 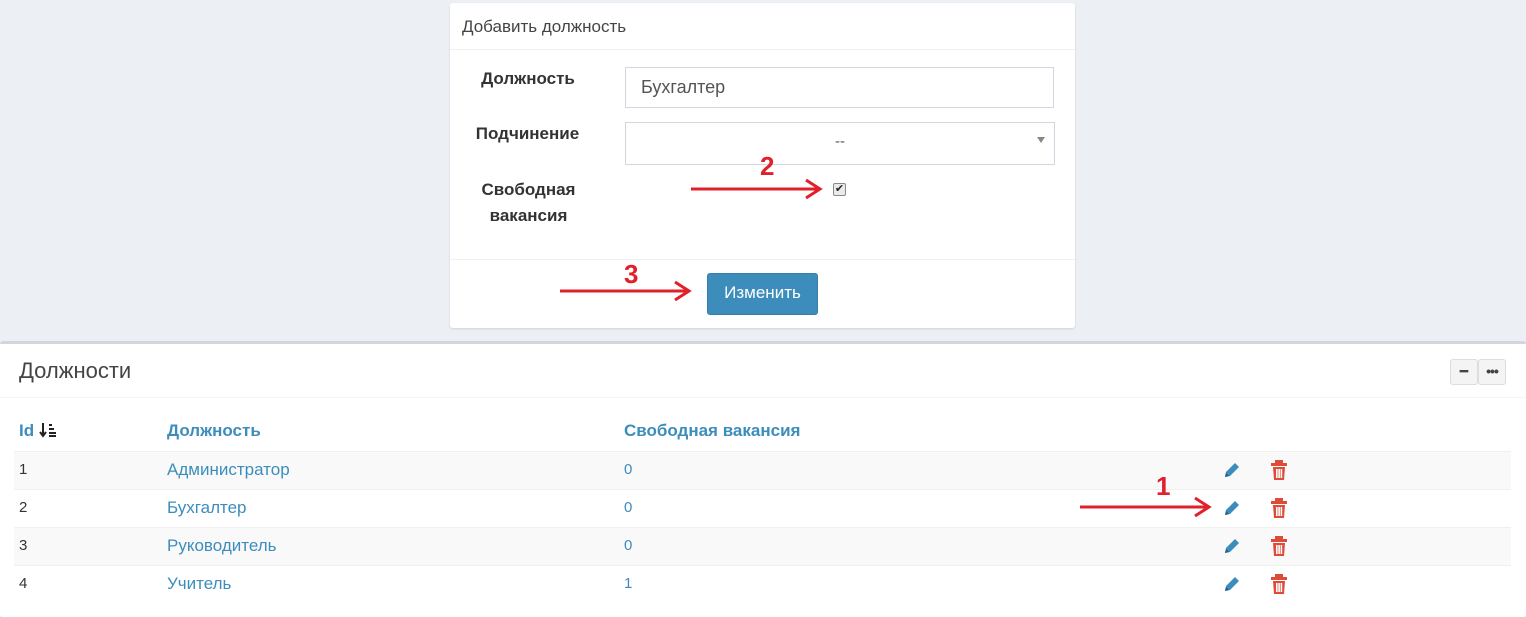 I want to click on cell-position-link: Учитель, so click(x=199, y=584).